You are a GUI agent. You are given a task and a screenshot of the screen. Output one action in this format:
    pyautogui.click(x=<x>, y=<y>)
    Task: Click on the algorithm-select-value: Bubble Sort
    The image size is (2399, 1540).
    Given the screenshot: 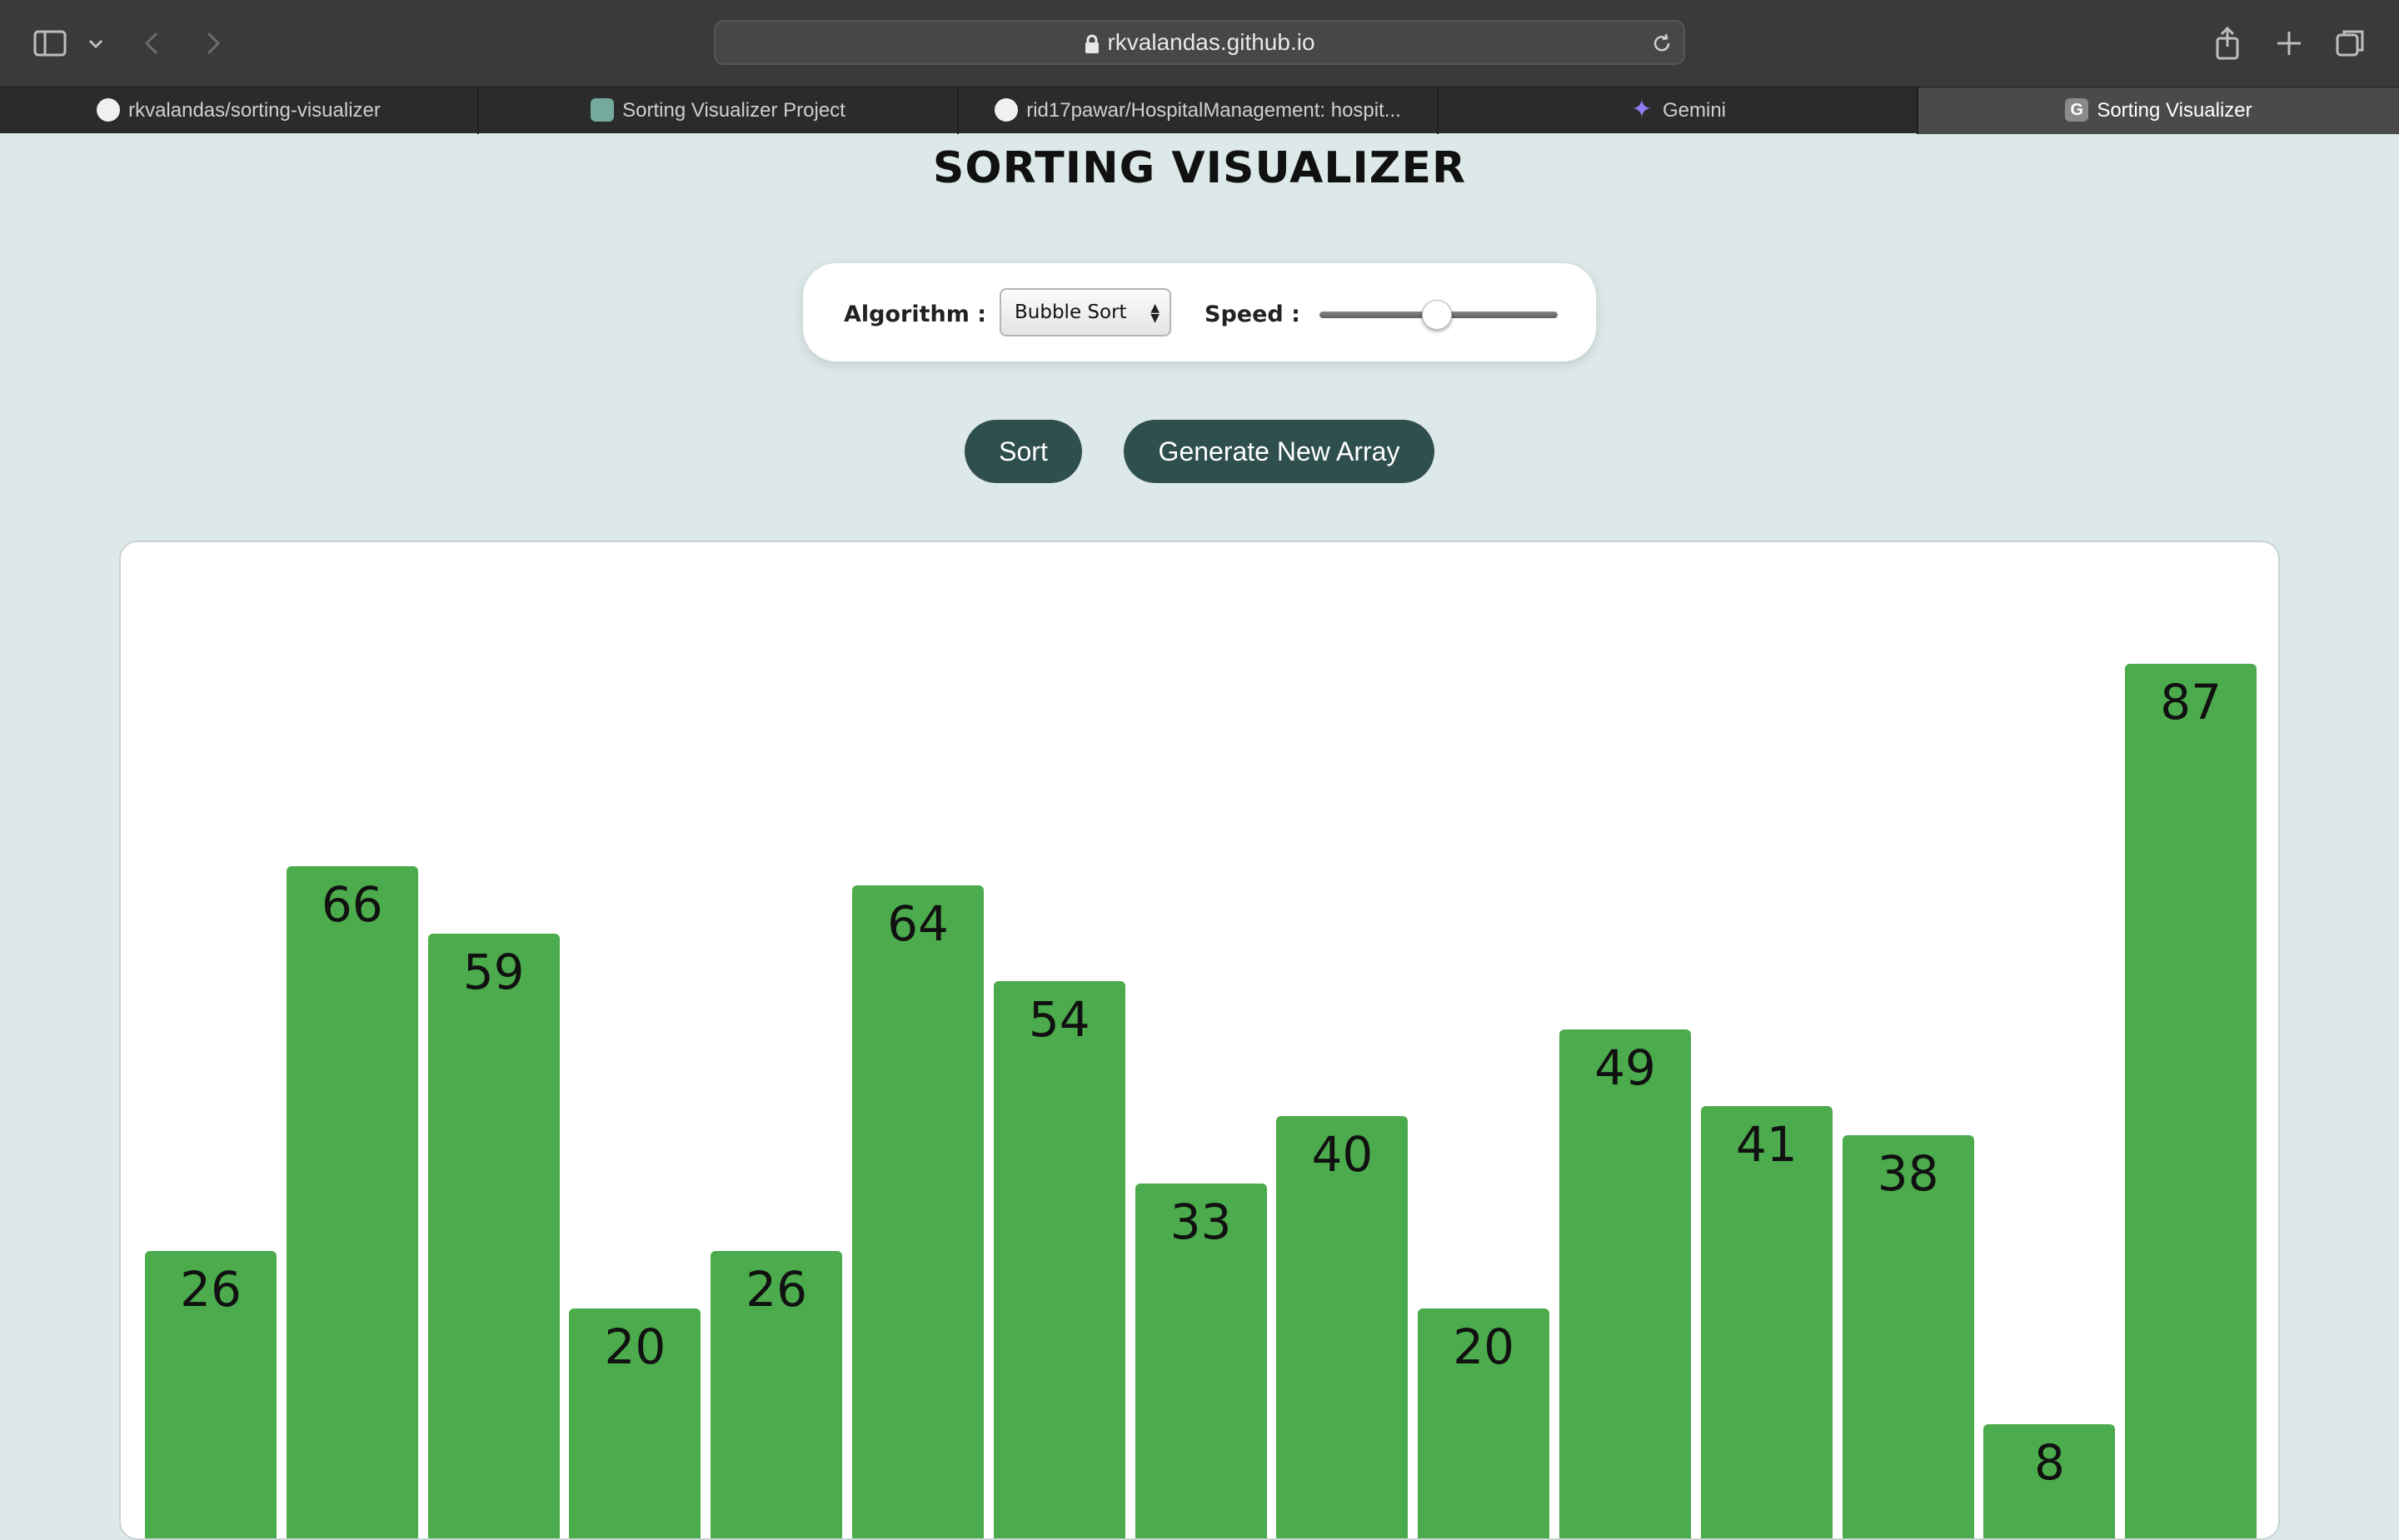 What is the action you would take?
    pyautogui.click(x=1071, y=312)
    